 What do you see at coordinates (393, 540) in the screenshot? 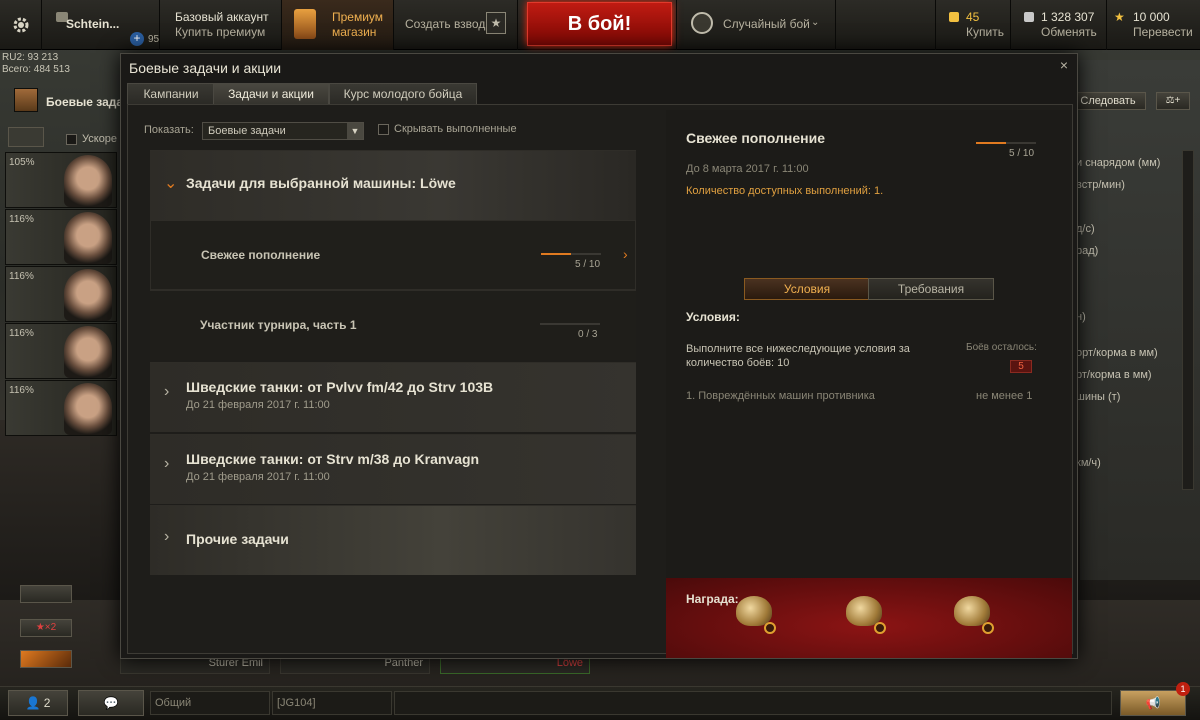
I see `other-missions-group: › Прочие задачи` at bounding box center [393, 540].